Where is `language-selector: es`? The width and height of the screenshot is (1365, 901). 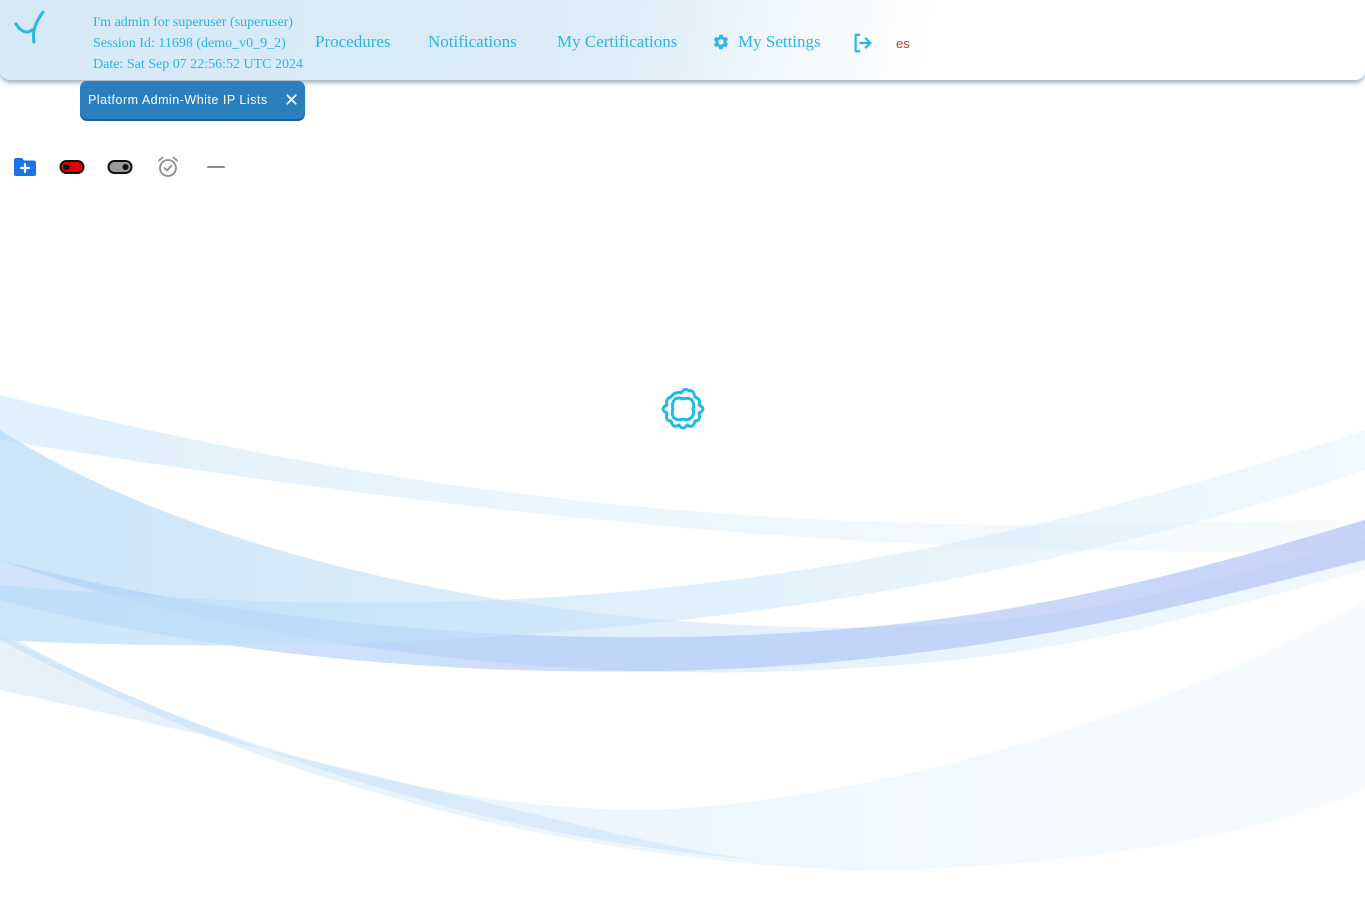
language-selector: es is located at coordinates (903, 43).